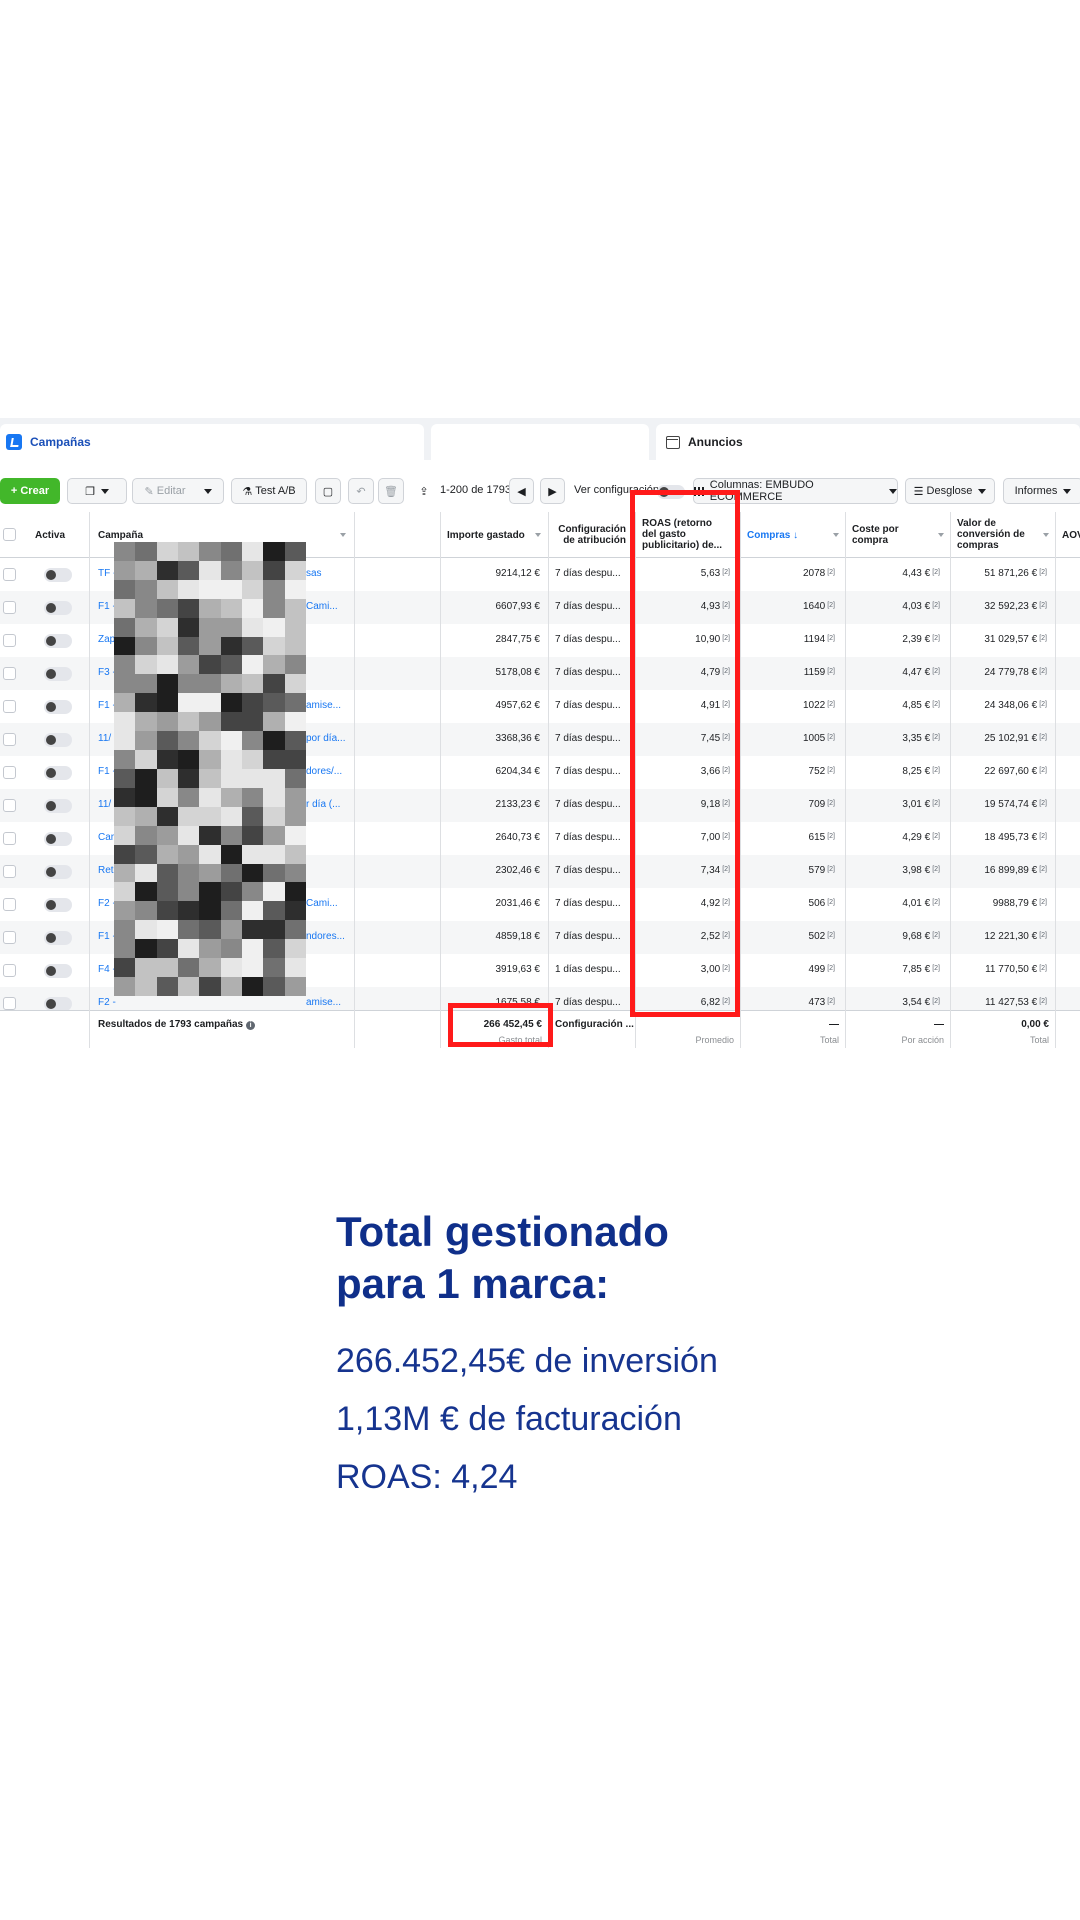 Image resolution: width=1080 pixels, height=1920 pixels. What do you see at coordinates (521, 491) in the screenshot?
I see `previous-page-button: ◀` at bounding box center [521, 491].